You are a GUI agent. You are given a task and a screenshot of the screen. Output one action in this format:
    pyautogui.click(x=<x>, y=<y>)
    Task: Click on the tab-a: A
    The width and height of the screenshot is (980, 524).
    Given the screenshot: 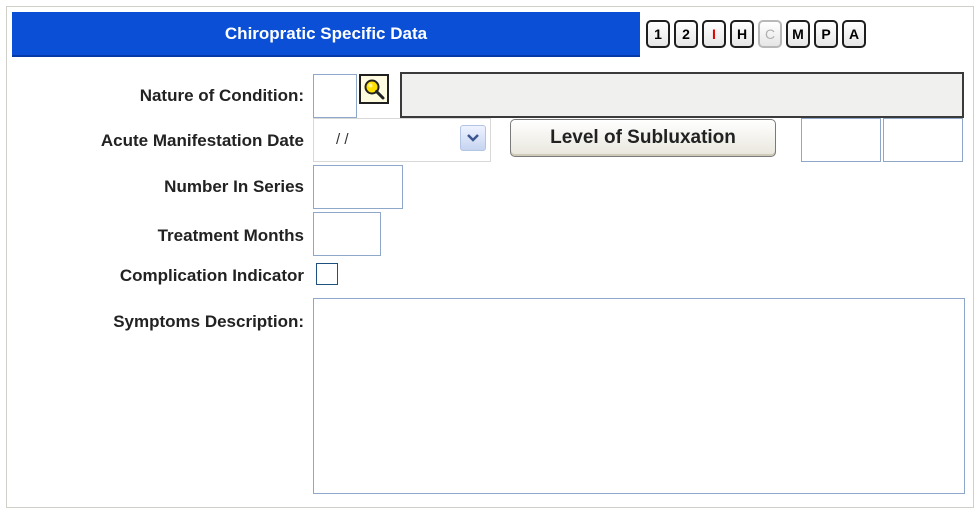 What is the action you would take?
    pyautogui.click(x=854, y=34)
    